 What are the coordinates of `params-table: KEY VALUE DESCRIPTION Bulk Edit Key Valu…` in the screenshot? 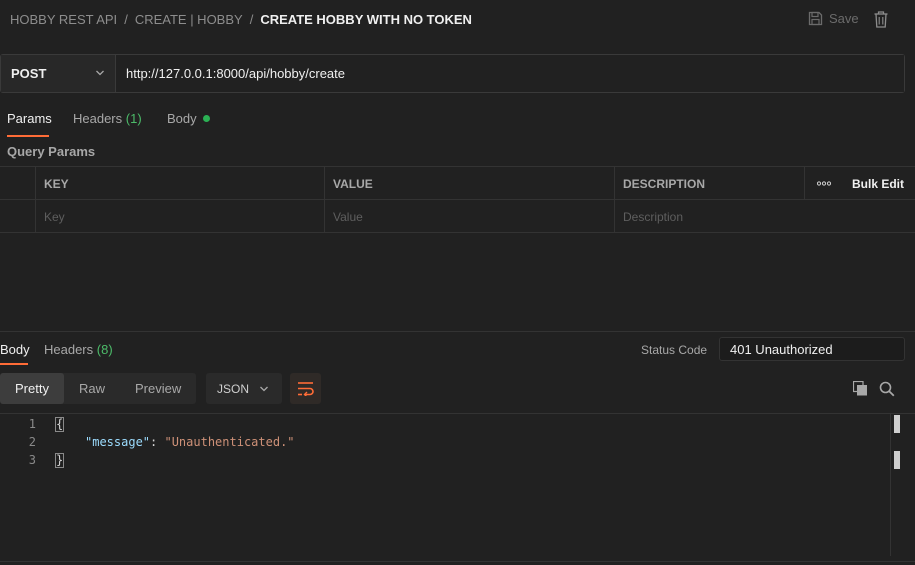 It's located at (457, 199).